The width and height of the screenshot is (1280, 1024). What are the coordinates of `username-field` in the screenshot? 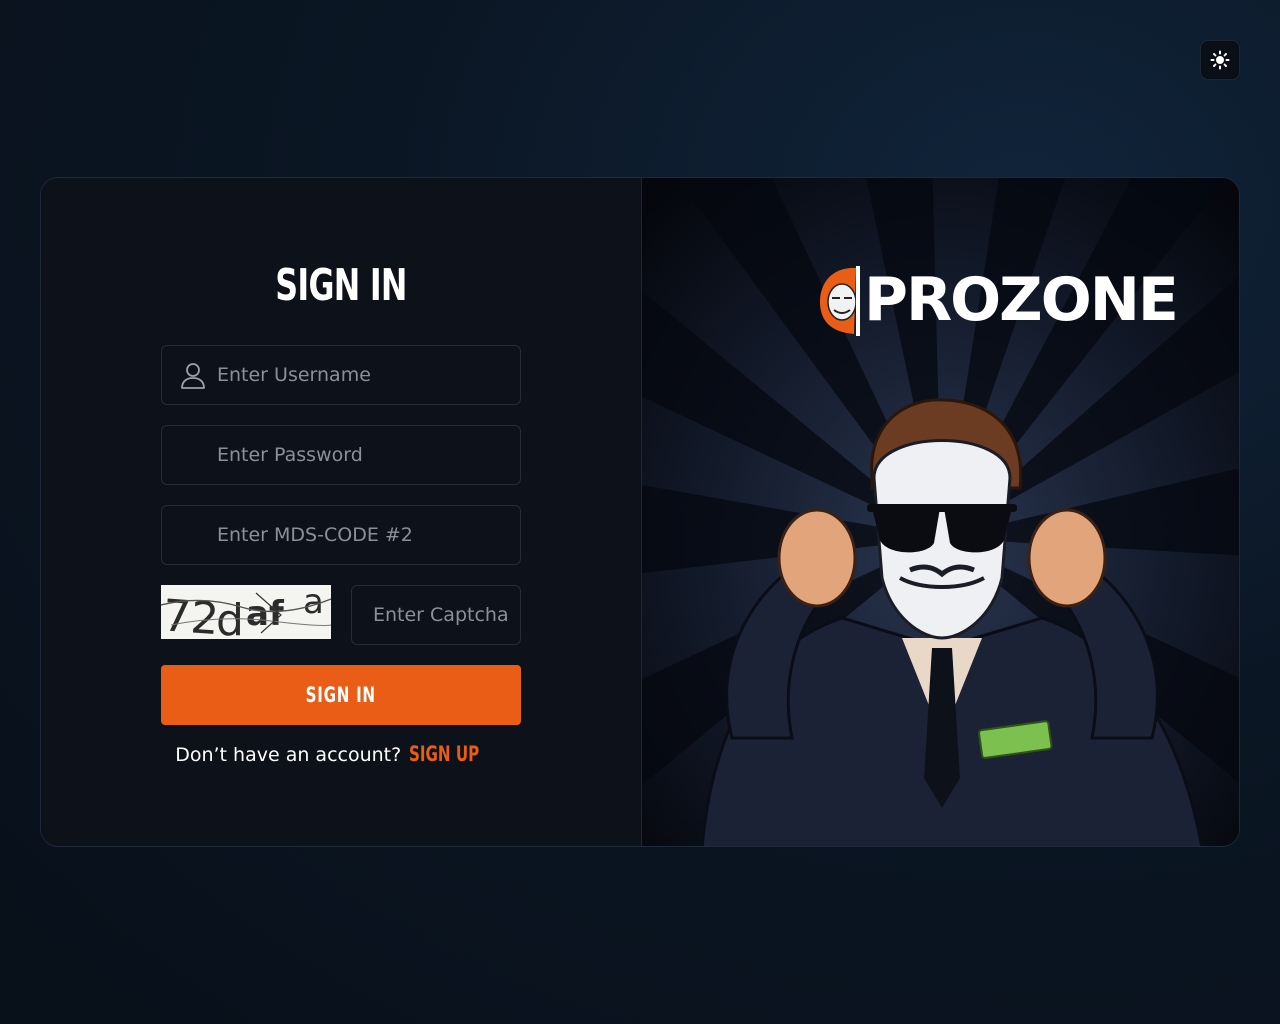 It's located at (341, 375).